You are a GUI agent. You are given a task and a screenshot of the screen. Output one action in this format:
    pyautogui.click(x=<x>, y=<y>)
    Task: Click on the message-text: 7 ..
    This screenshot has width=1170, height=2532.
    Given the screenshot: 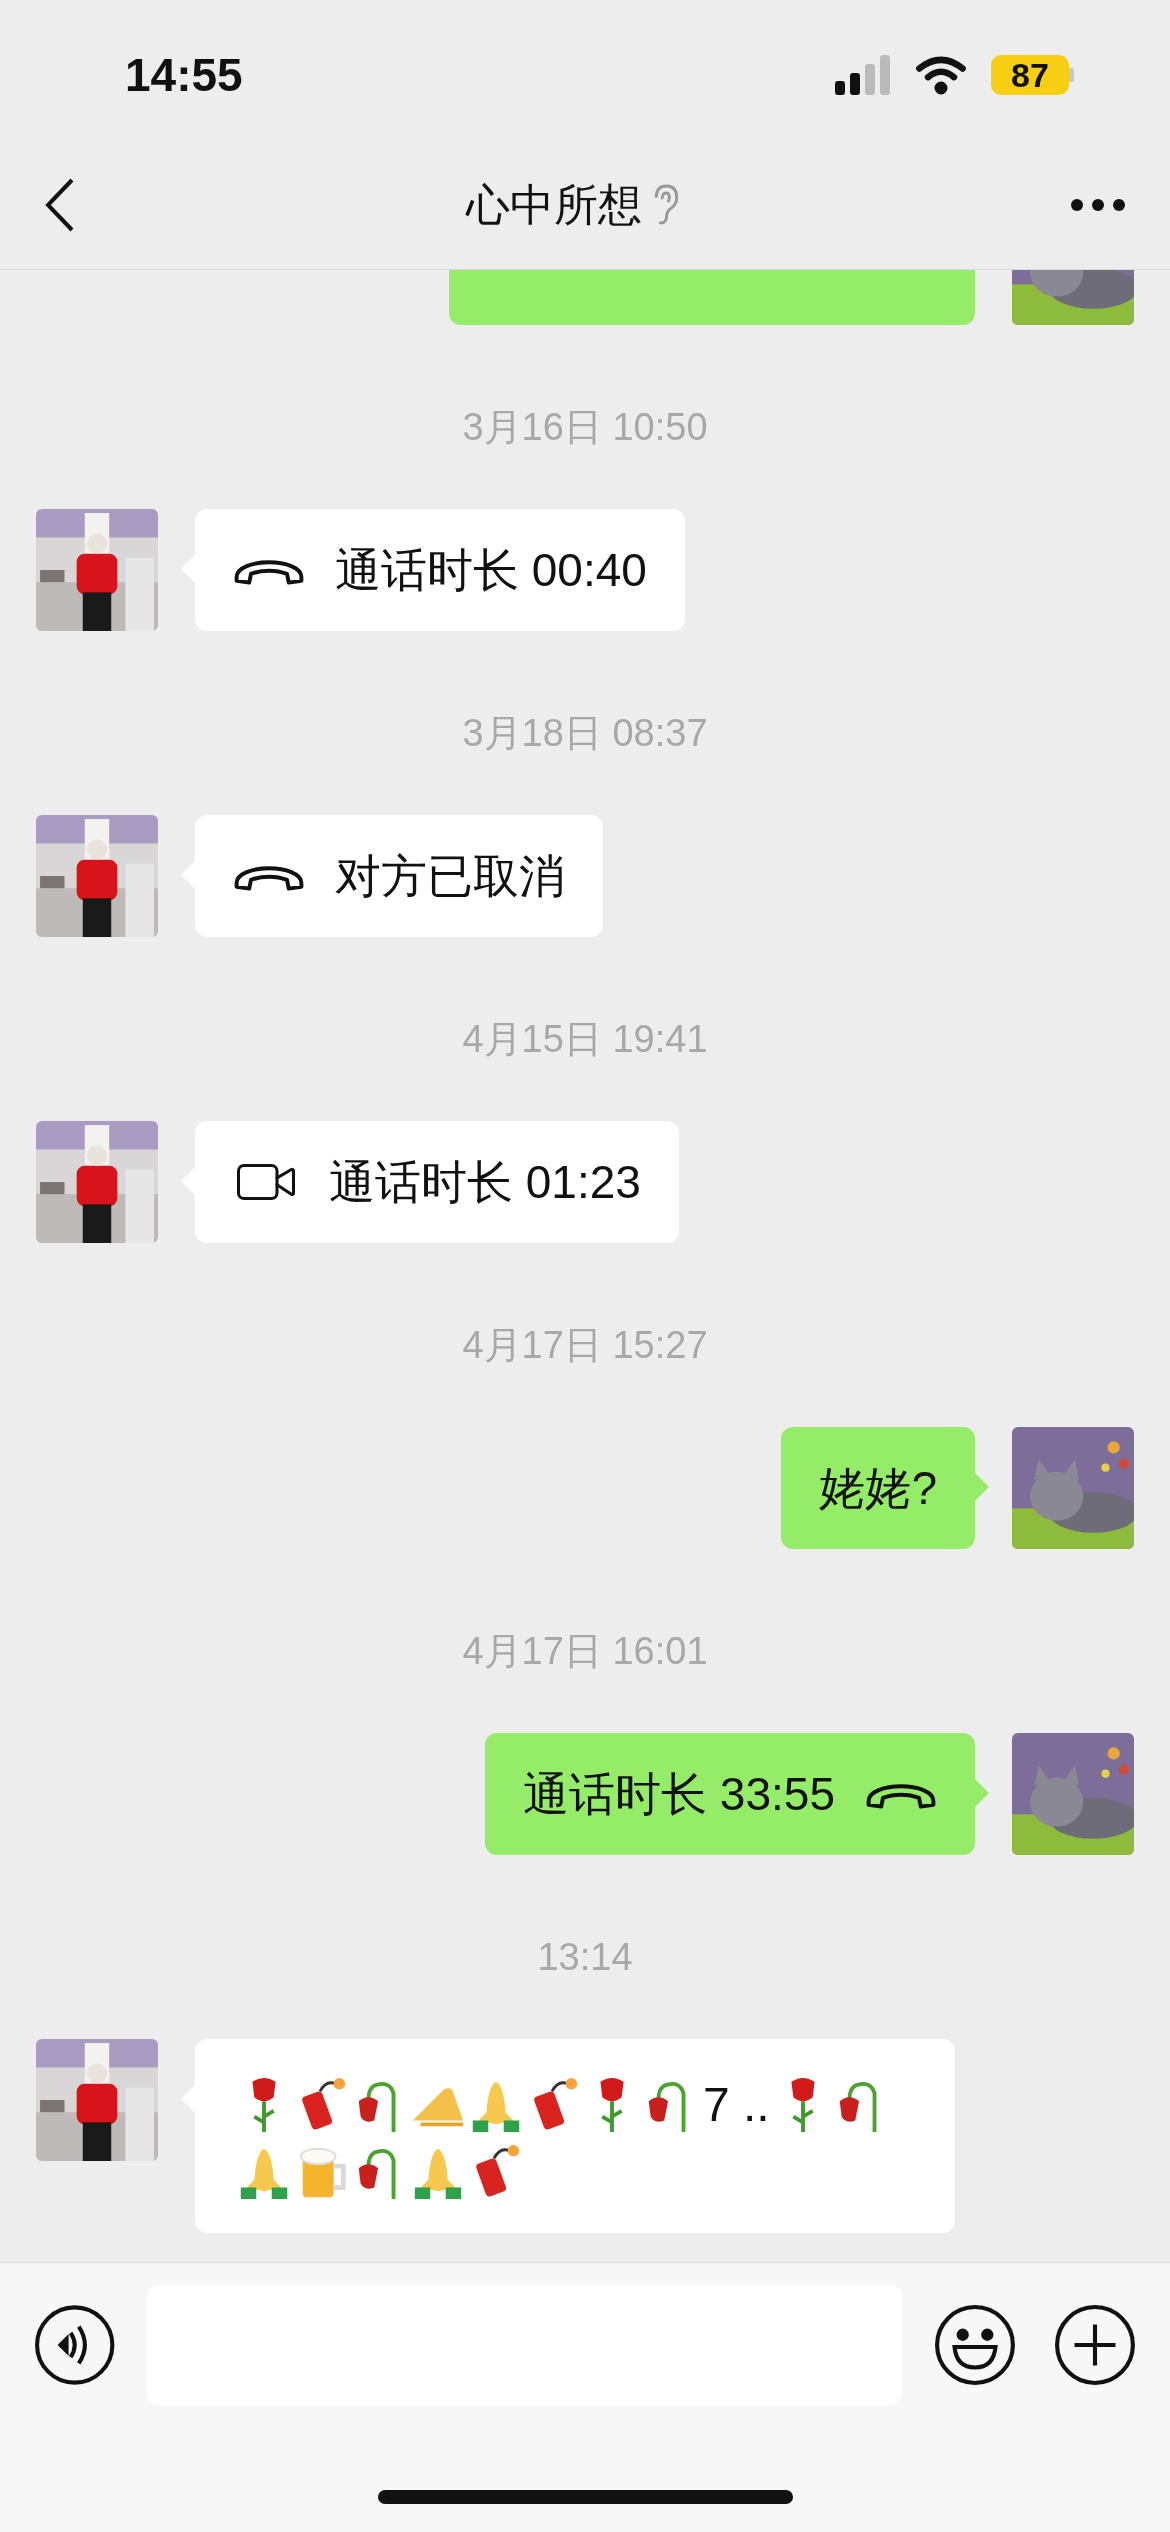 What is the action you would take?
    pyautogui.click(x=736, y=2105)
    